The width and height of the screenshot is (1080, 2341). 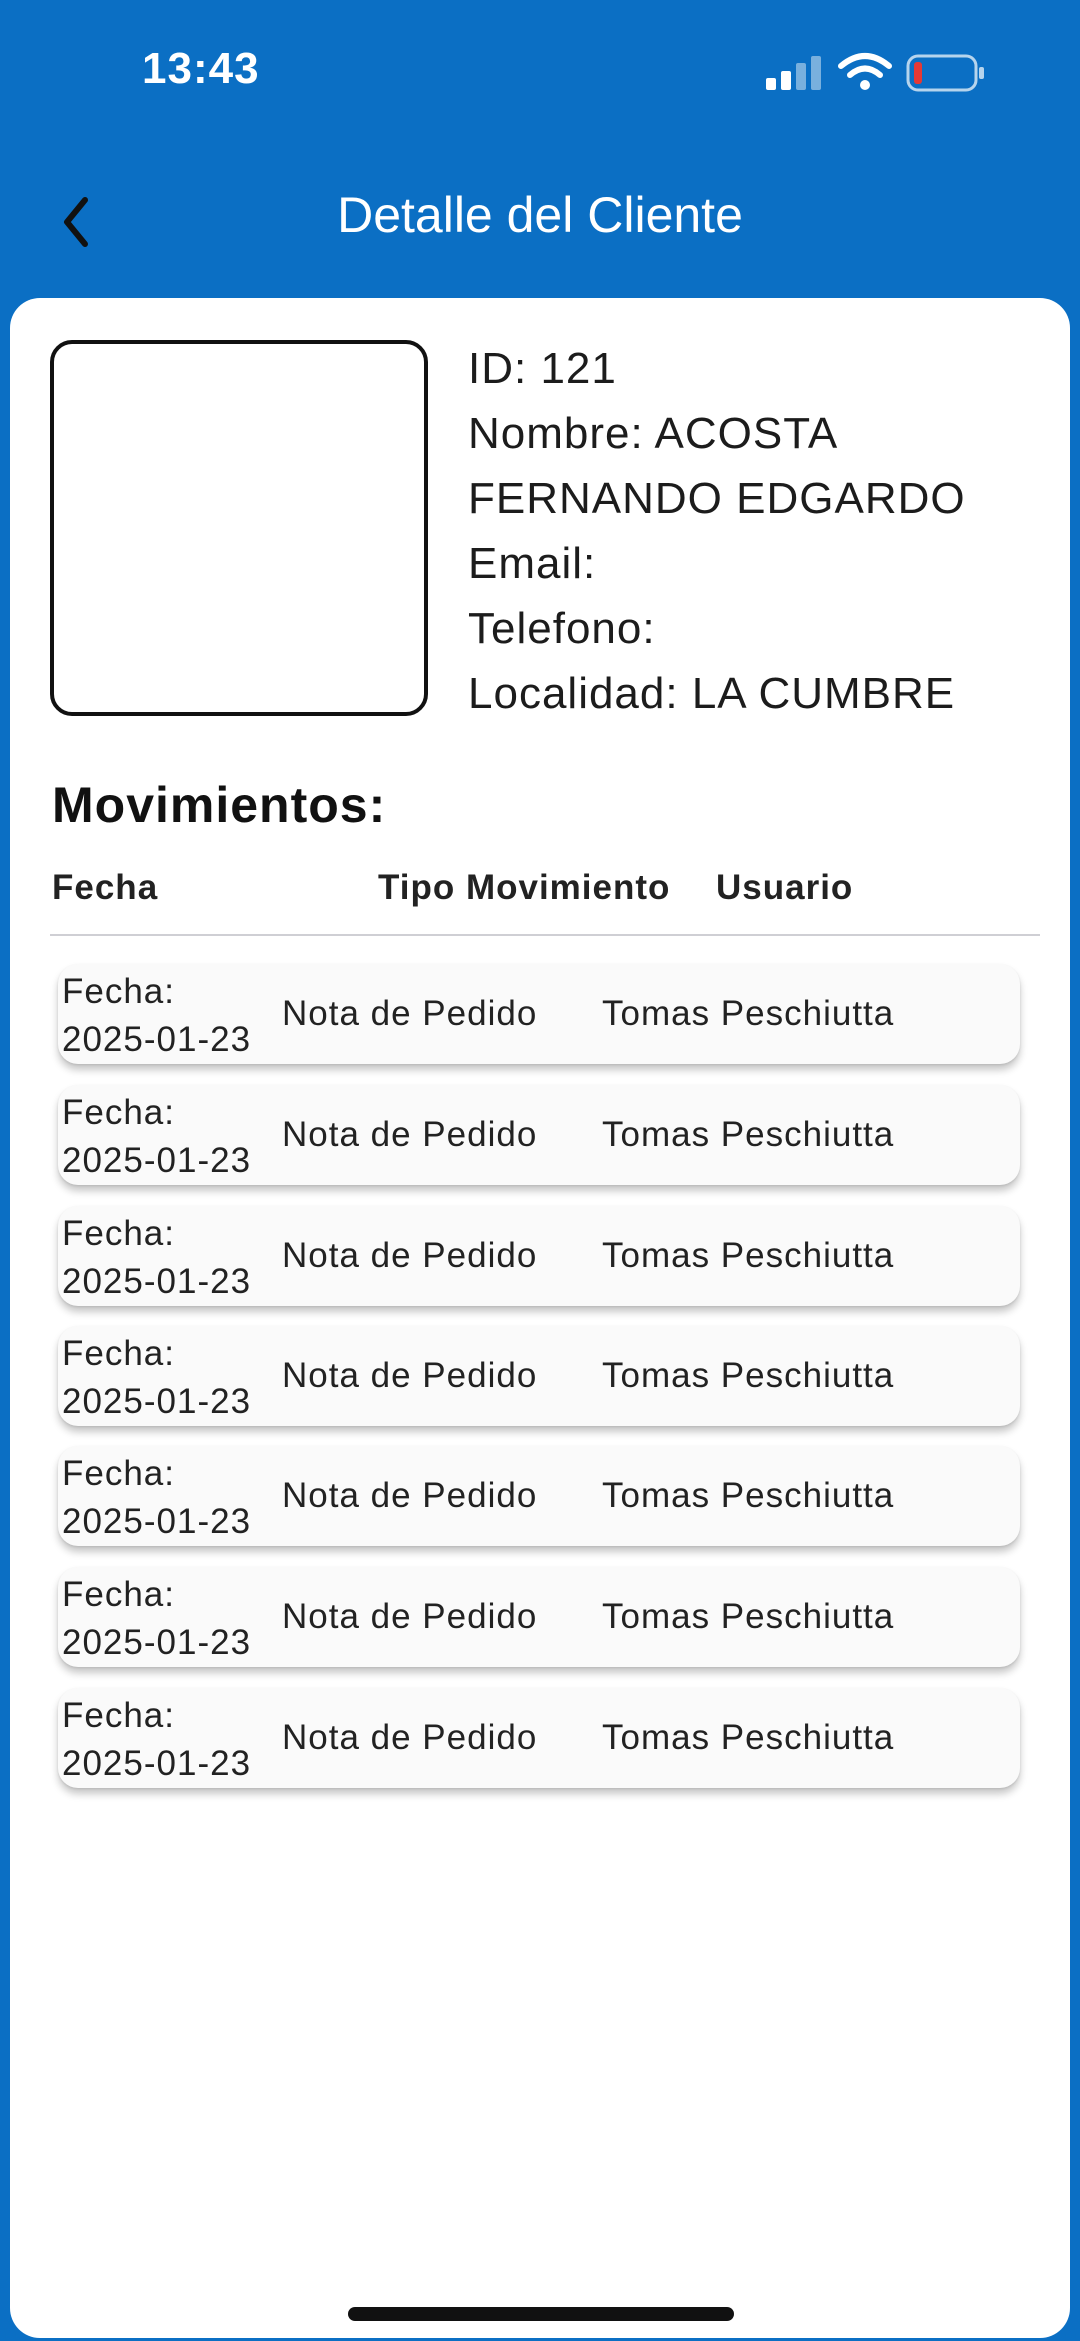 I want to click on status-bar: 13:43, so click(x=540, y=75).